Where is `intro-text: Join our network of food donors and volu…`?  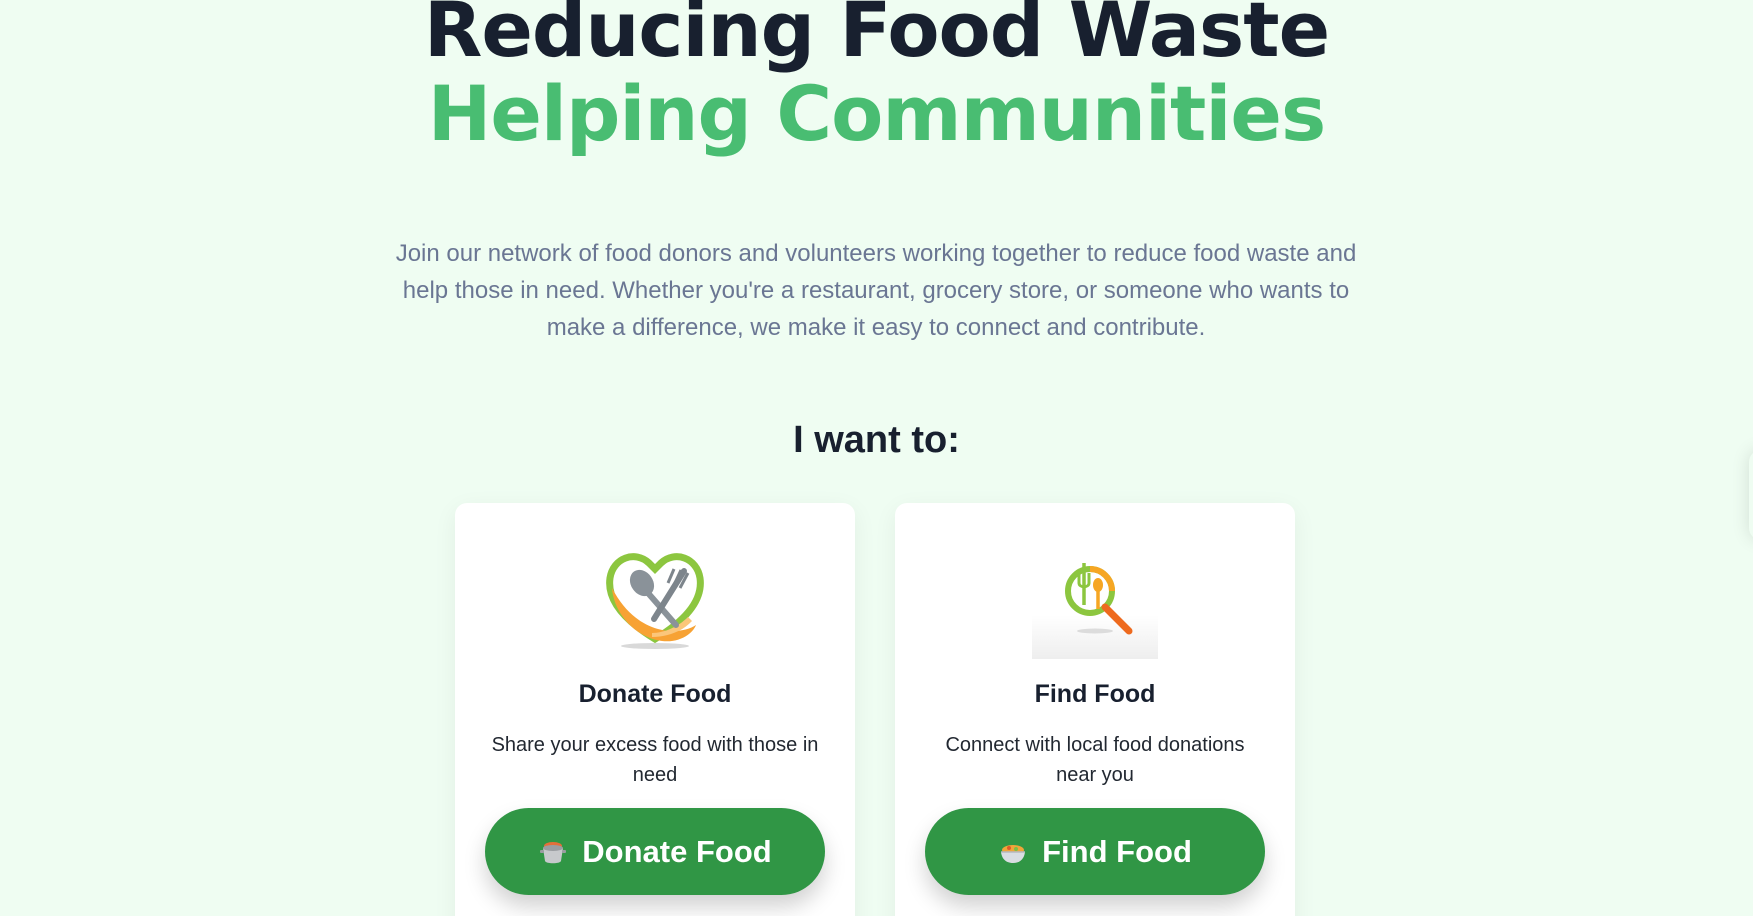
intro-text: Join our network of food donors and volu… is located at coordinates (876, 290).